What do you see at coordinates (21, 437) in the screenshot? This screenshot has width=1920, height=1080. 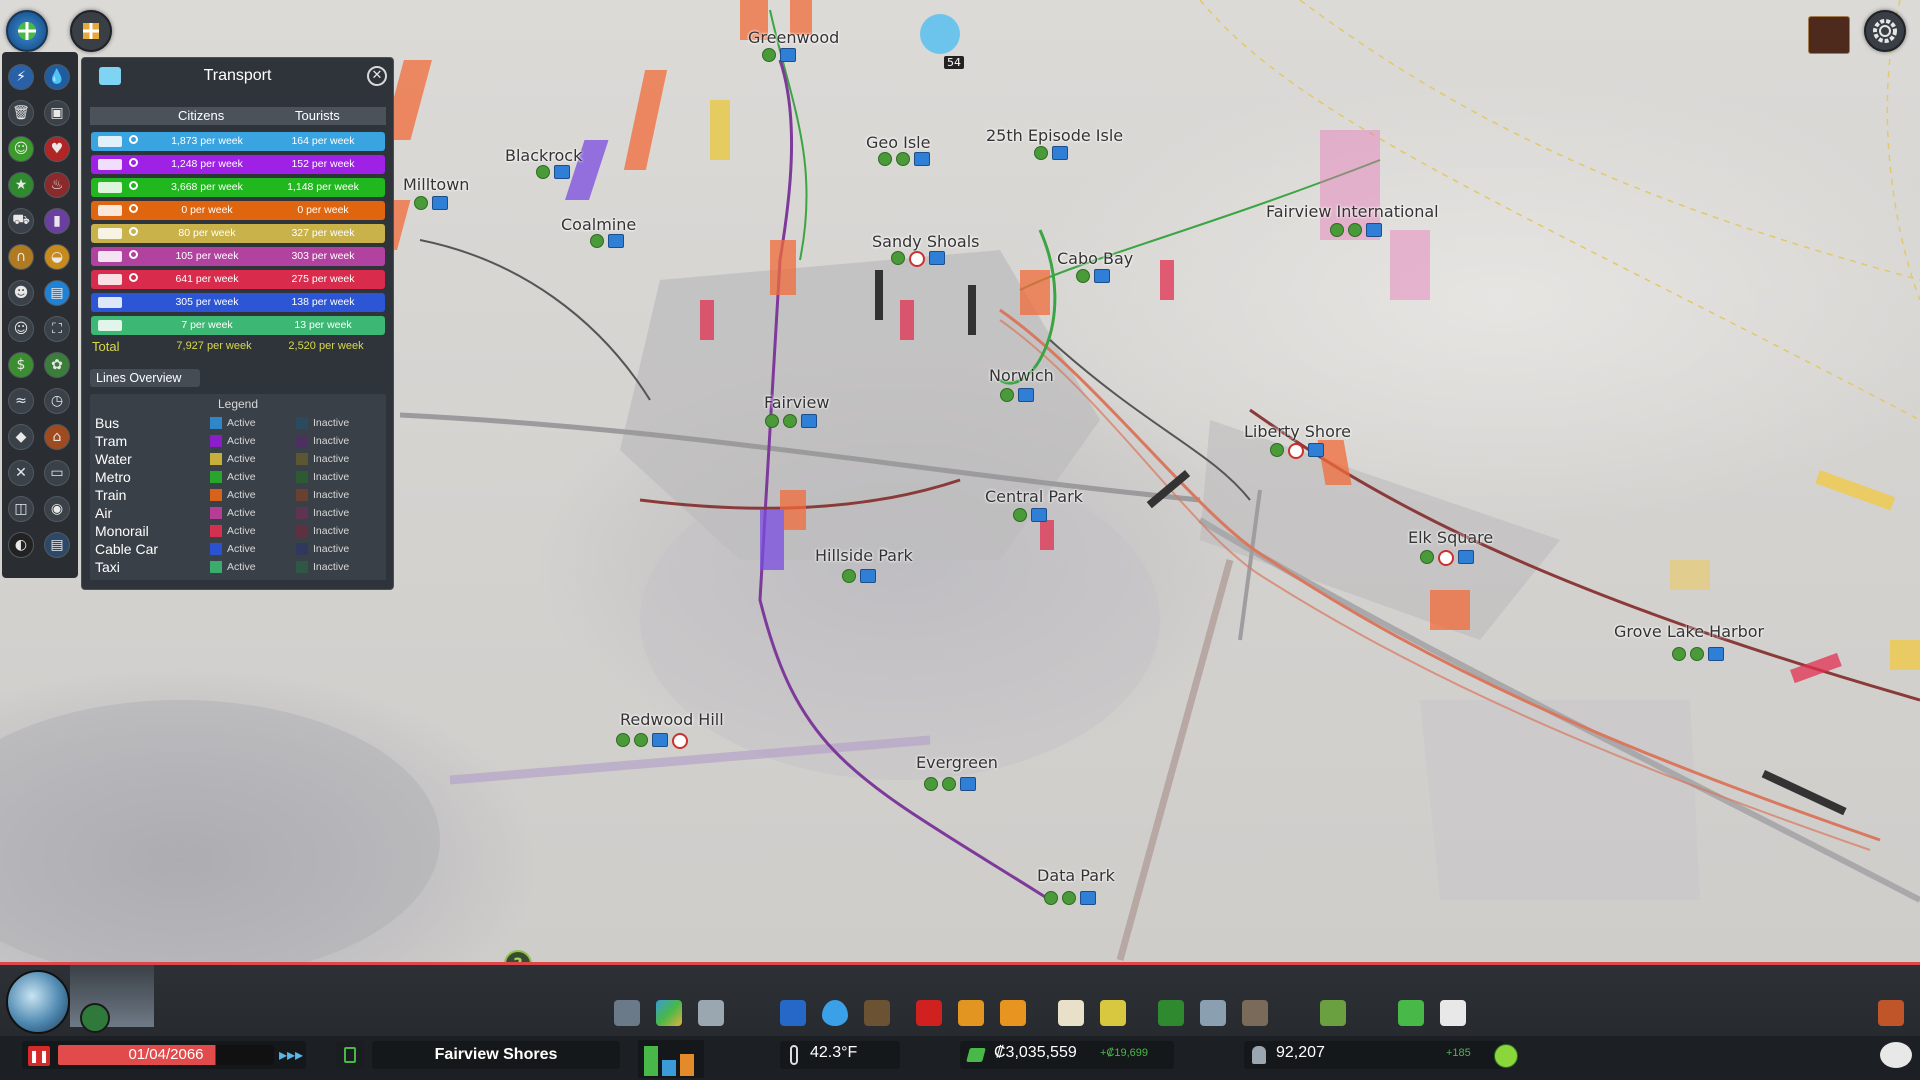 I see `terrain-icon: ◆` at bounding box center [21, 437].